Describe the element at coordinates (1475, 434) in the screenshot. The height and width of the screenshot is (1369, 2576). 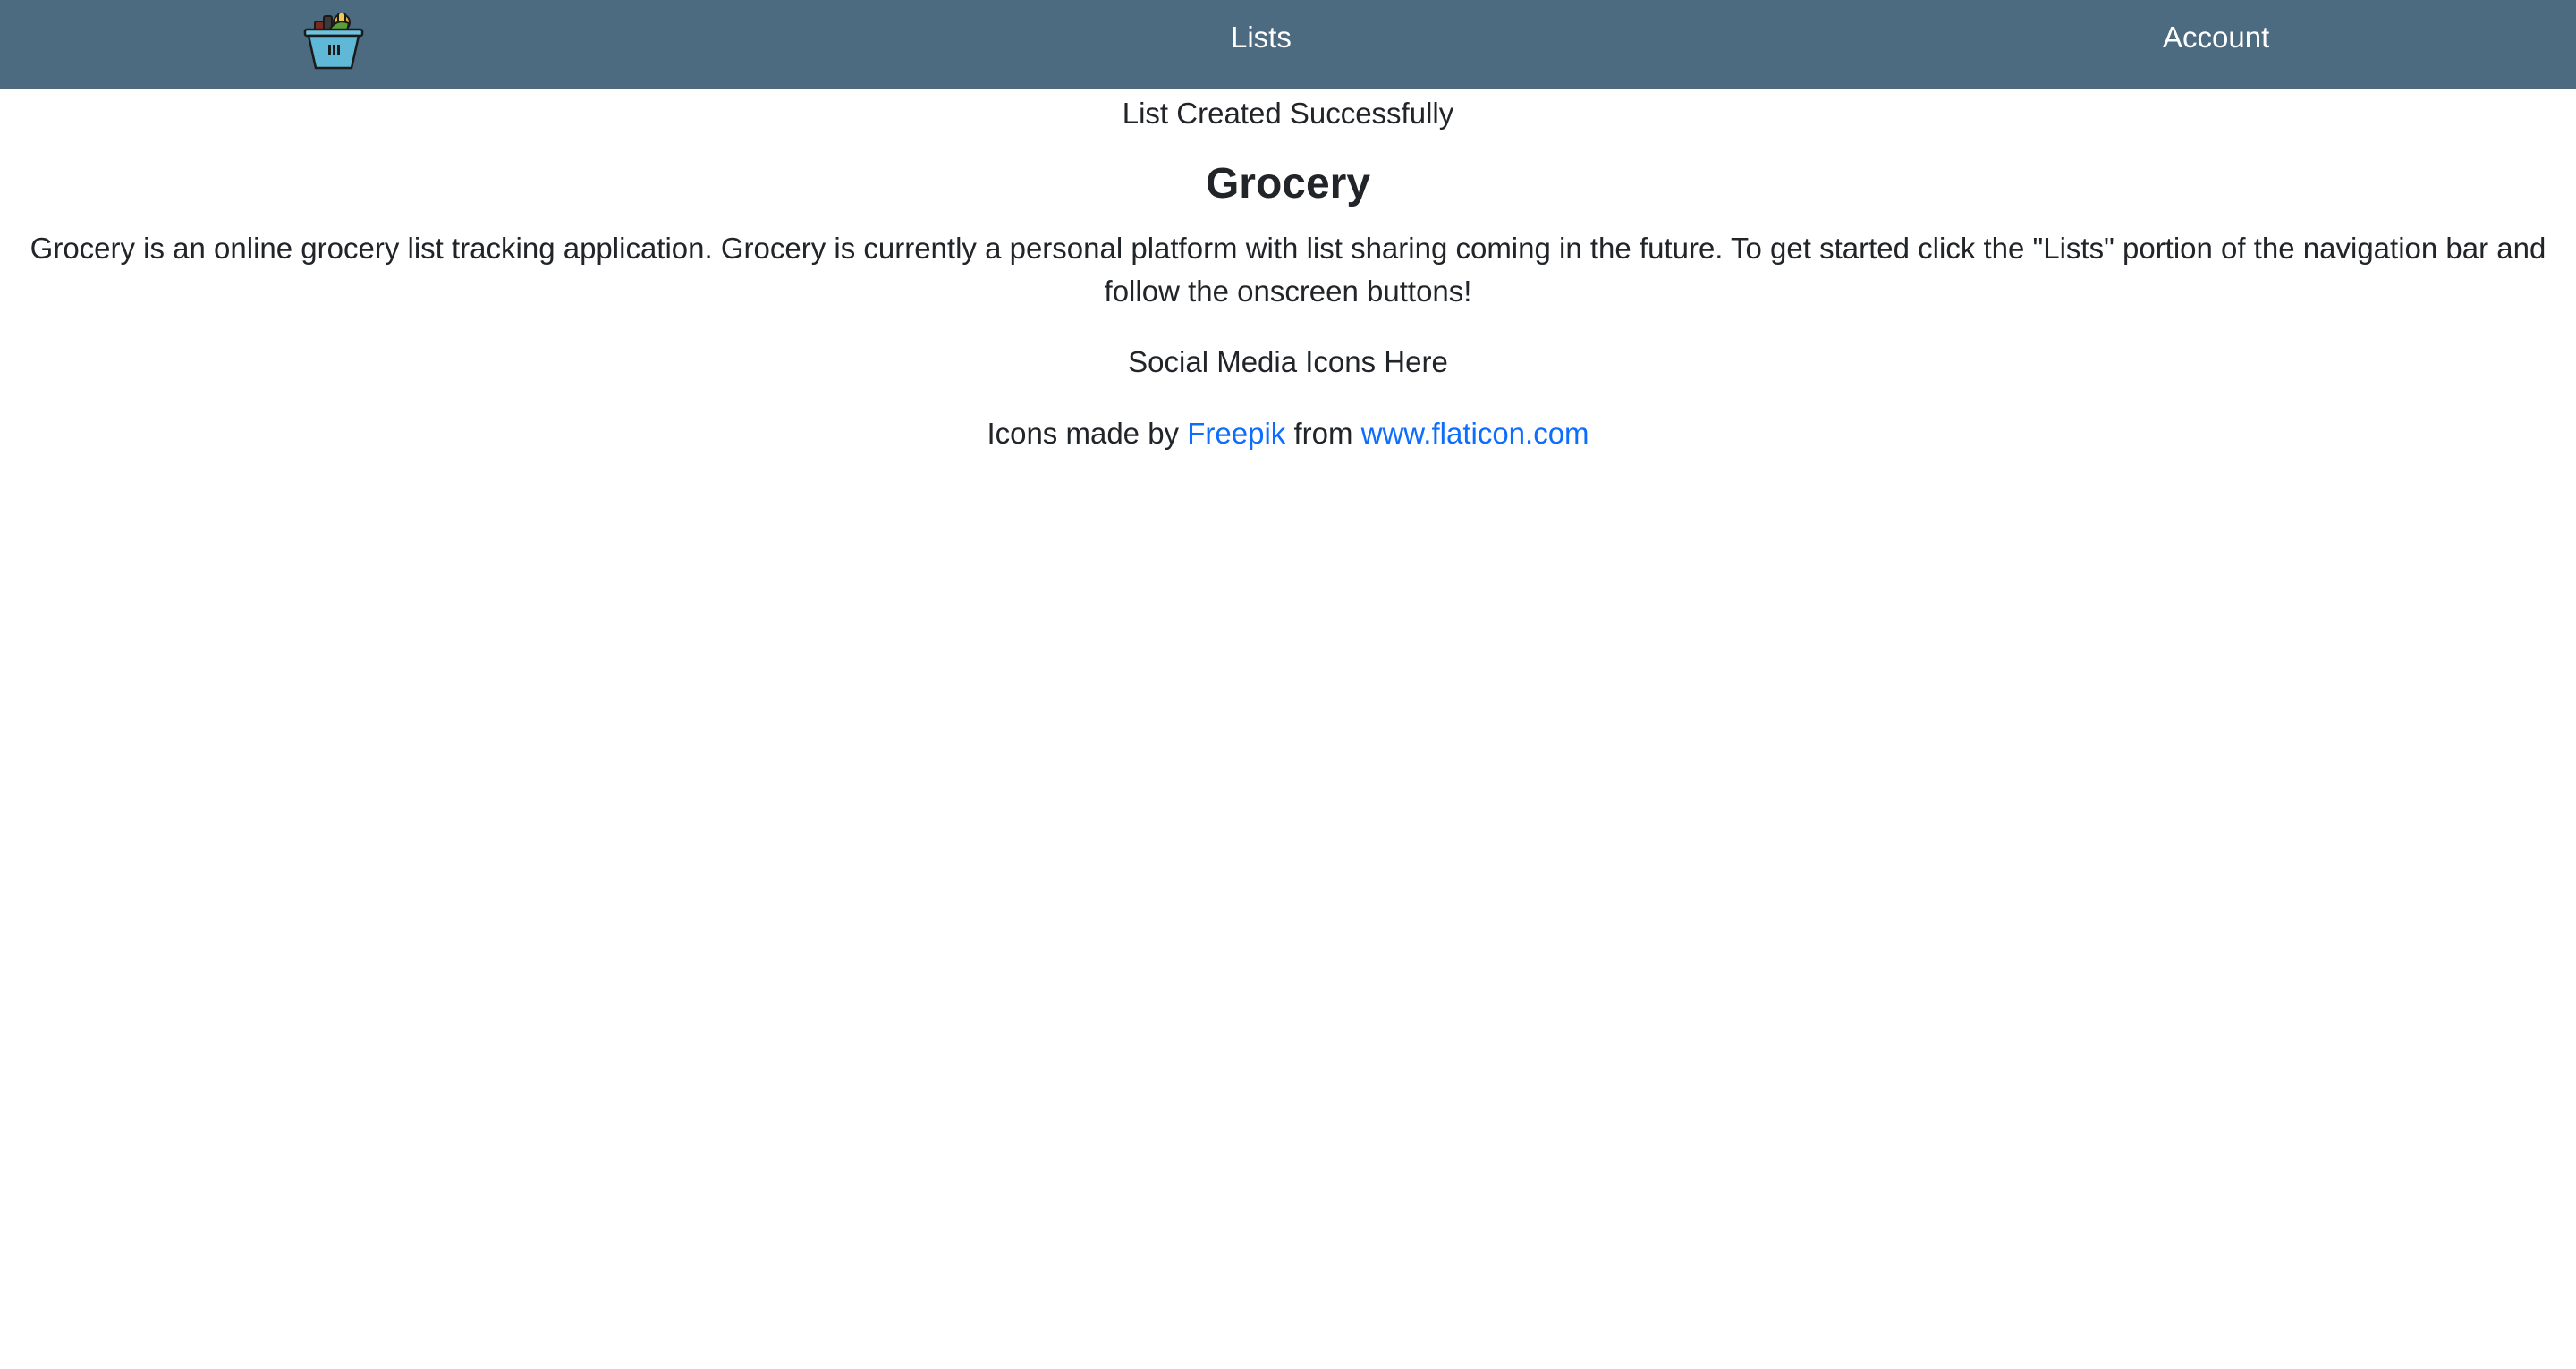
I see `flaticon-link: www.flaticon.com` at that location.